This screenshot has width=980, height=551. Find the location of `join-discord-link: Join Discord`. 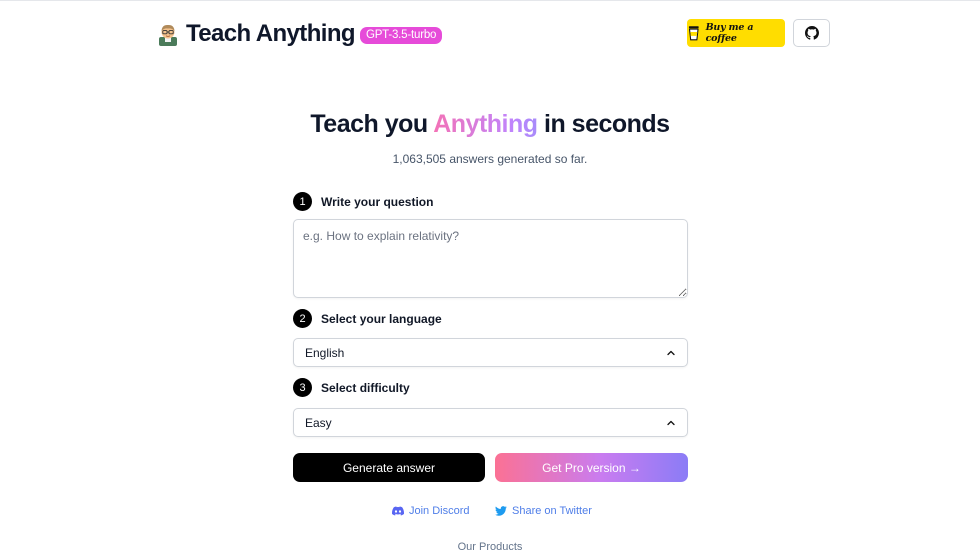

join-discord-link: Join Discord is located at coordinates (431, 511).